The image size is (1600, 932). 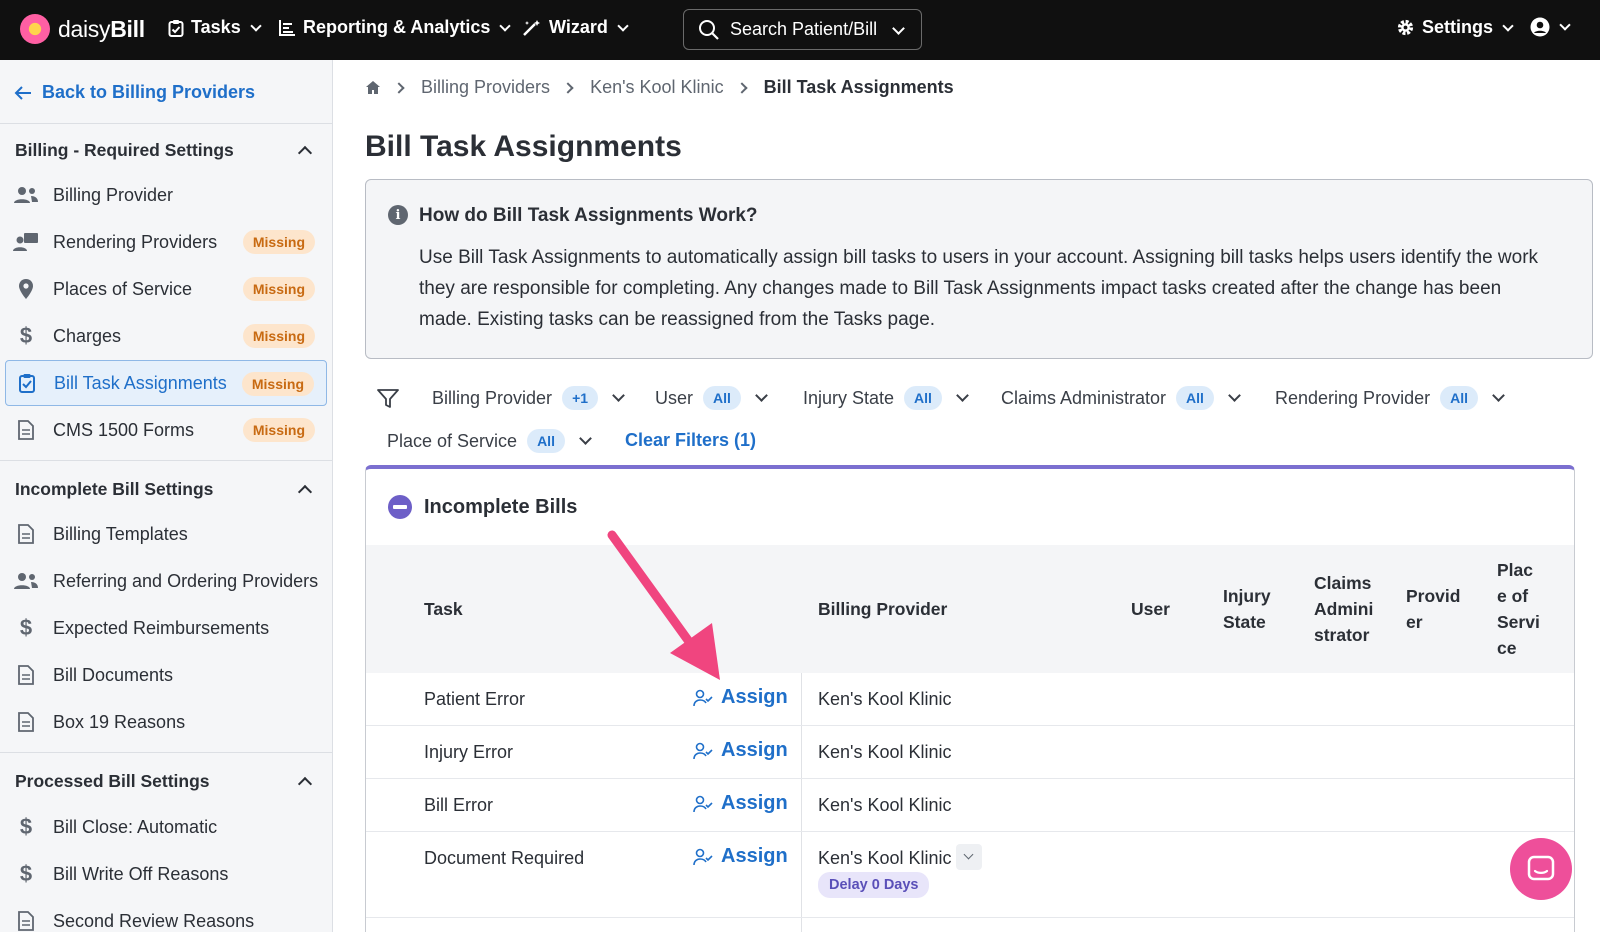 I want to click on nav-reporting-analytics: Reporting & Analytics, so click(x=395, y=27).